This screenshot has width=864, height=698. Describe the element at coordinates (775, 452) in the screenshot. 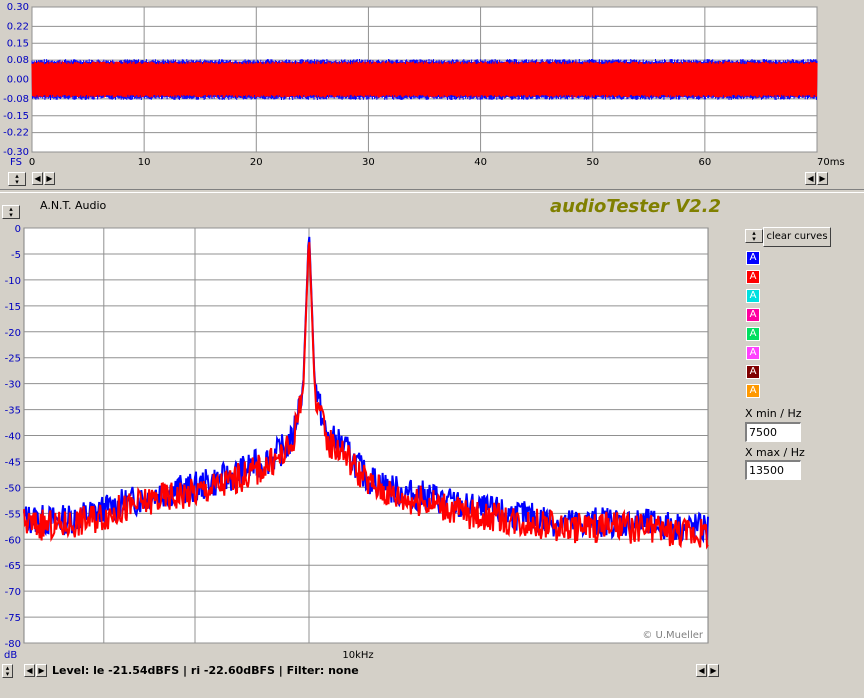

I see `xmax-label: X max / Hz` at that location.